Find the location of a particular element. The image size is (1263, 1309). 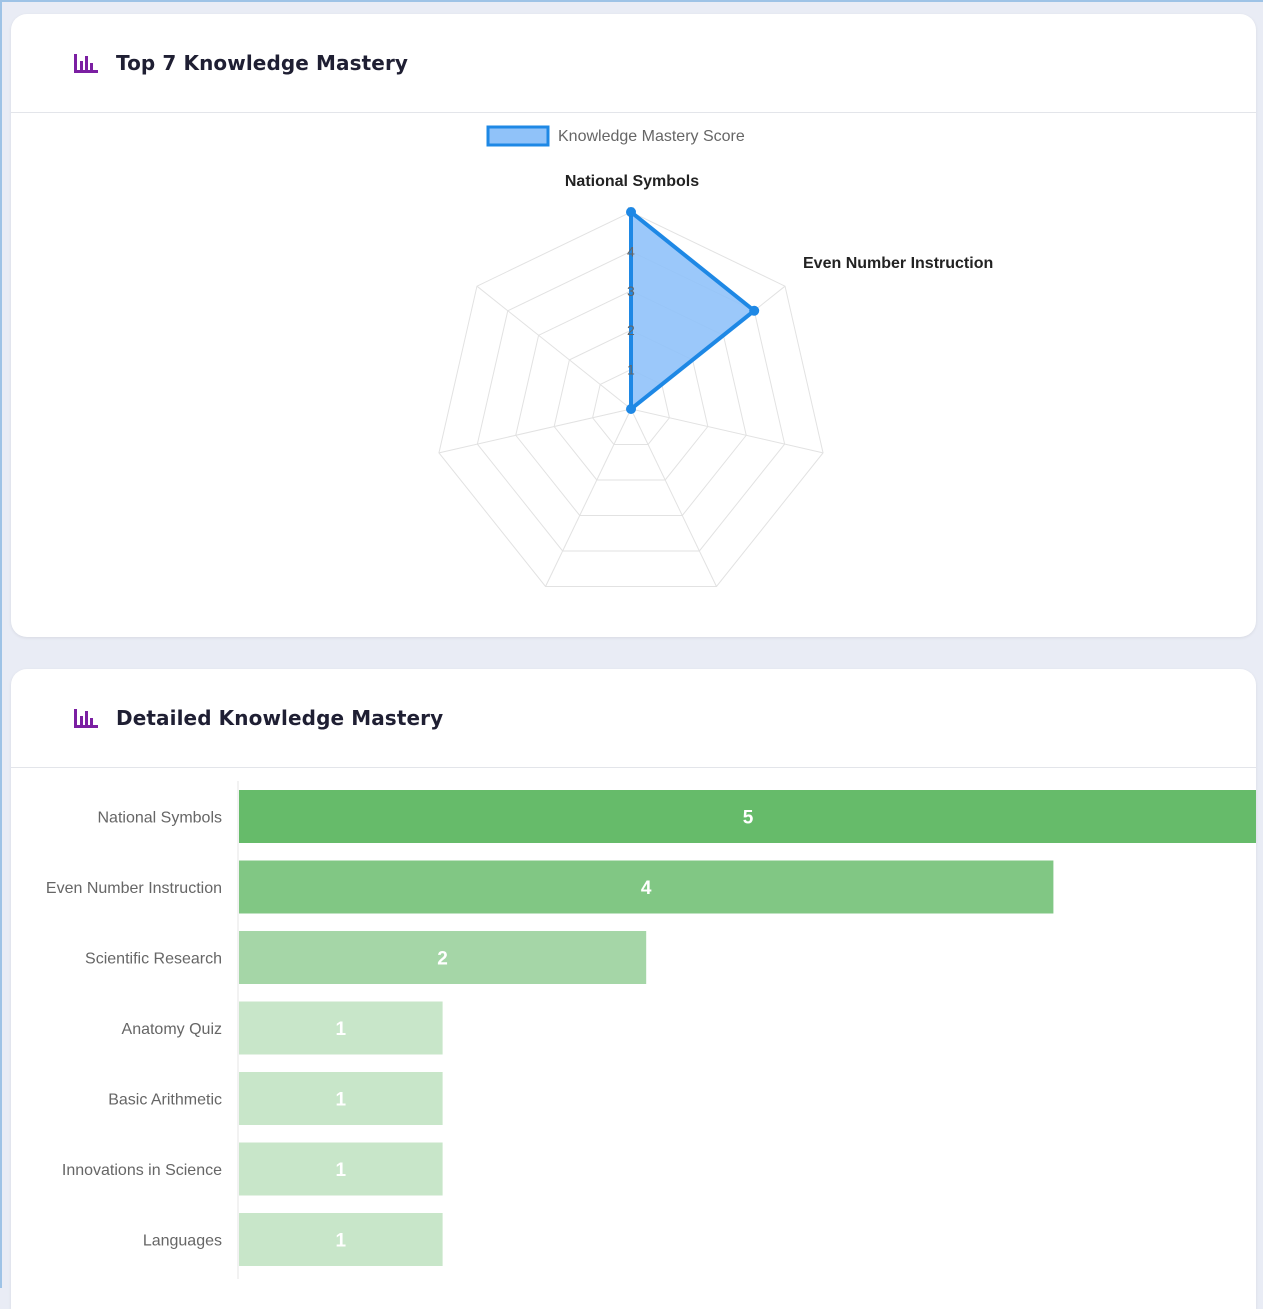

bar-value-label: 4 is located at coordinates (646, 888).